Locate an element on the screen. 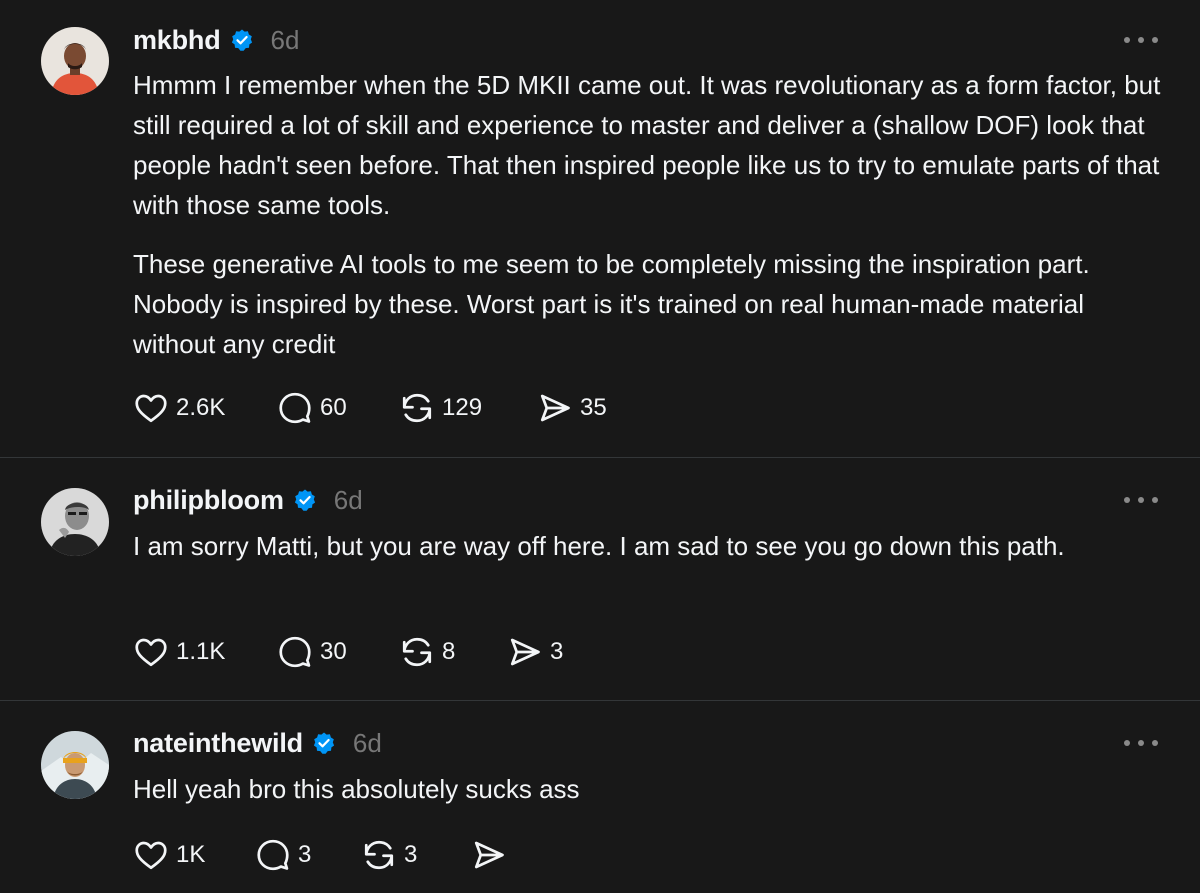  share-button: 3 is located at coordinates (535, 652).